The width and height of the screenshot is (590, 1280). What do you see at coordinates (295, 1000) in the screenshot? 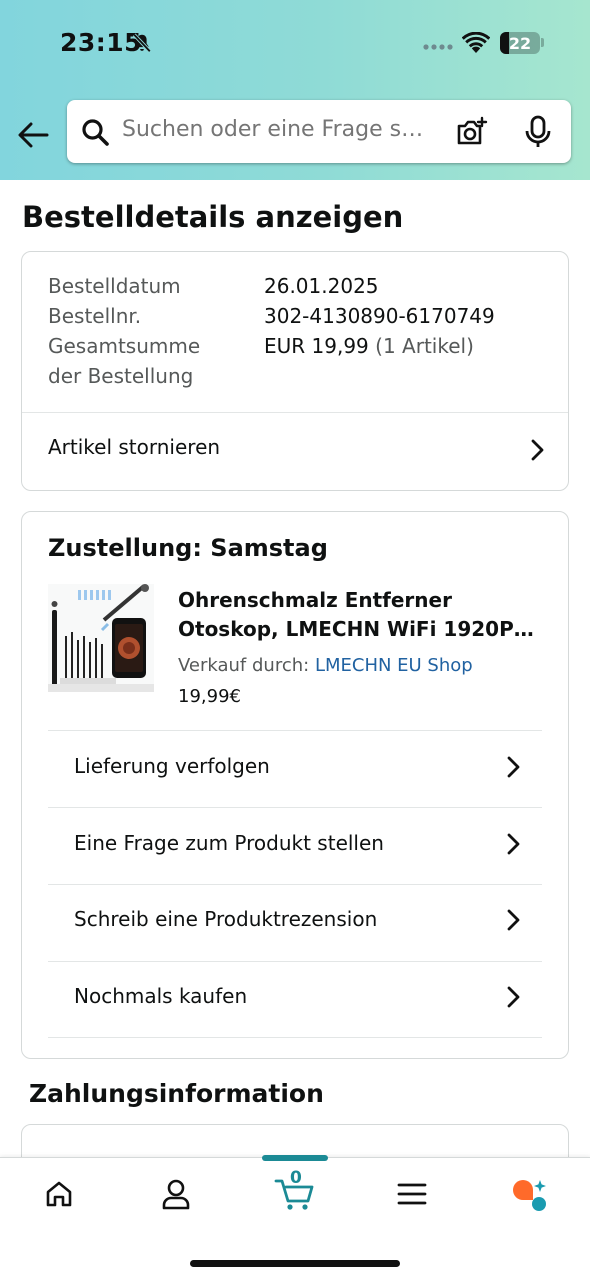
I see `action-buy-again: Nochmals kaufen` at bounding box center [295, 1000].